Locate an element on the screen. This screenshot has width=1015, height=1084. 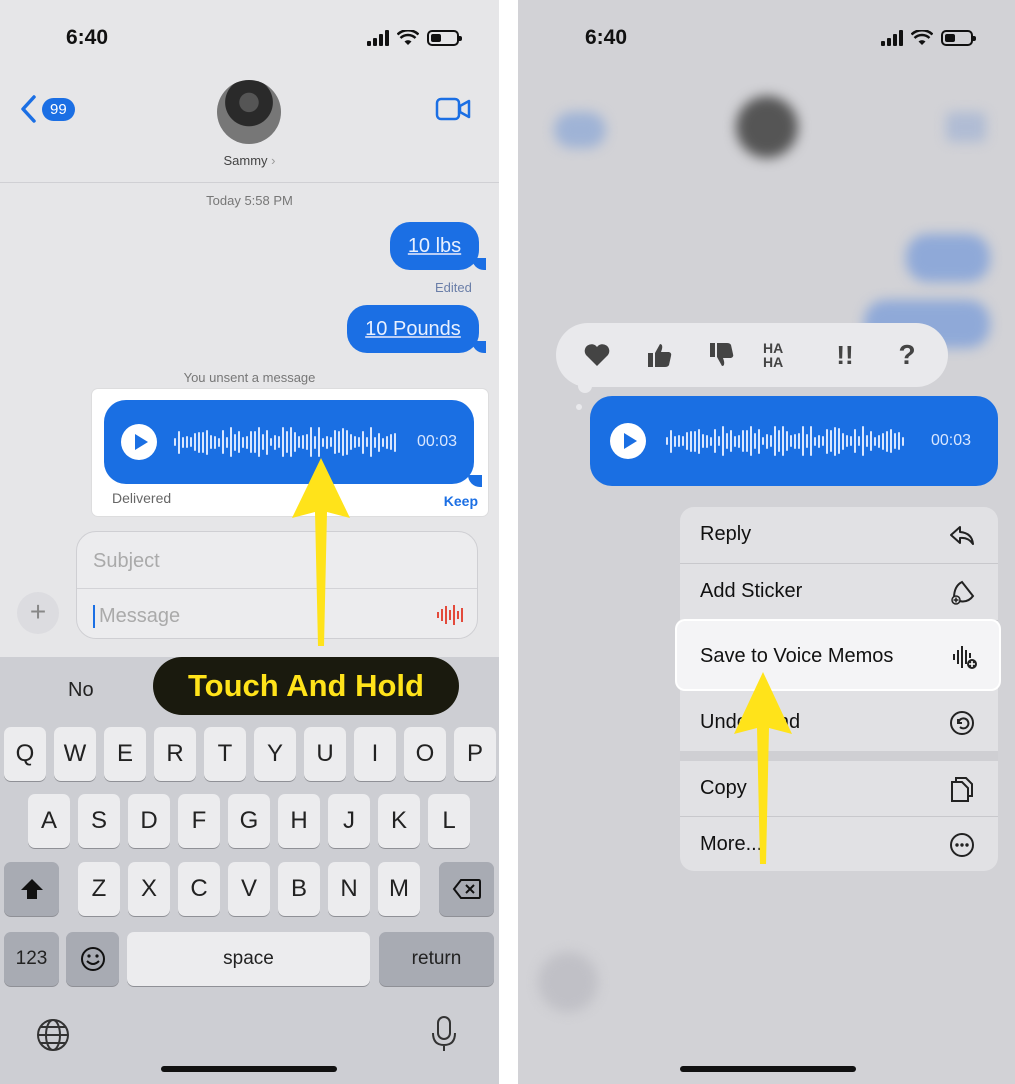
return-key: return is located at coordinates (436, 959).